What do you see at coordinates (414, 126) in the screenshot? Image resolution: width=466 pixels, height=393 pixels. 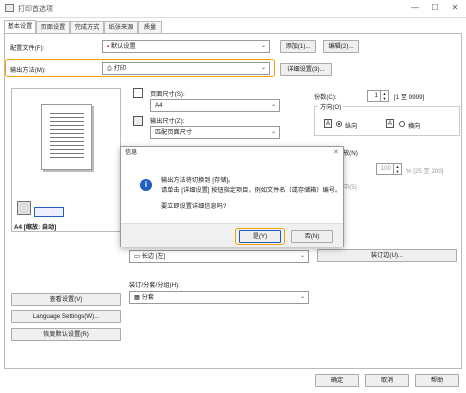 I see `landscape-label: 横向` at bounding box center [414, 126].